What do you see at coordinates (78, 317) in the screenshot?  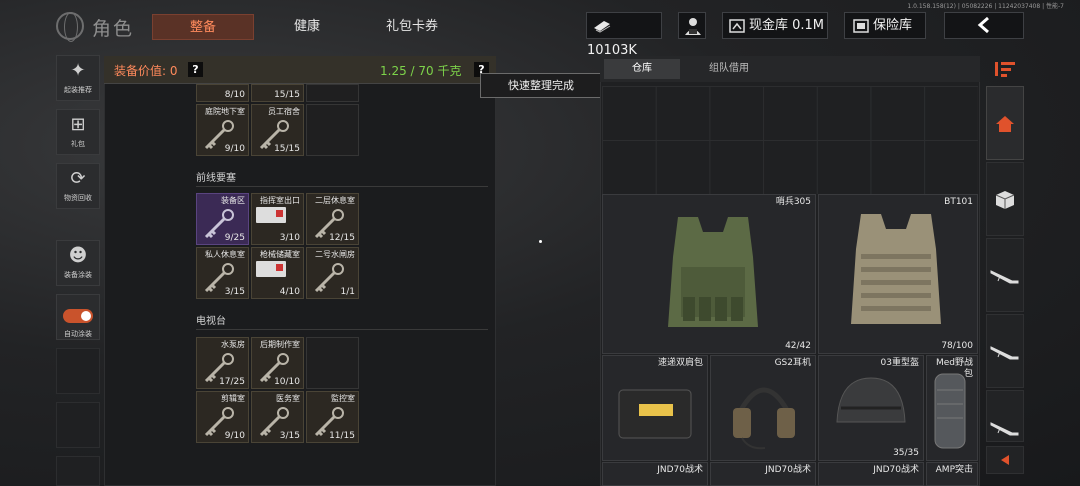 I see `auto-paint-toggle: 自动涂装` at bounding box center [78, 317].